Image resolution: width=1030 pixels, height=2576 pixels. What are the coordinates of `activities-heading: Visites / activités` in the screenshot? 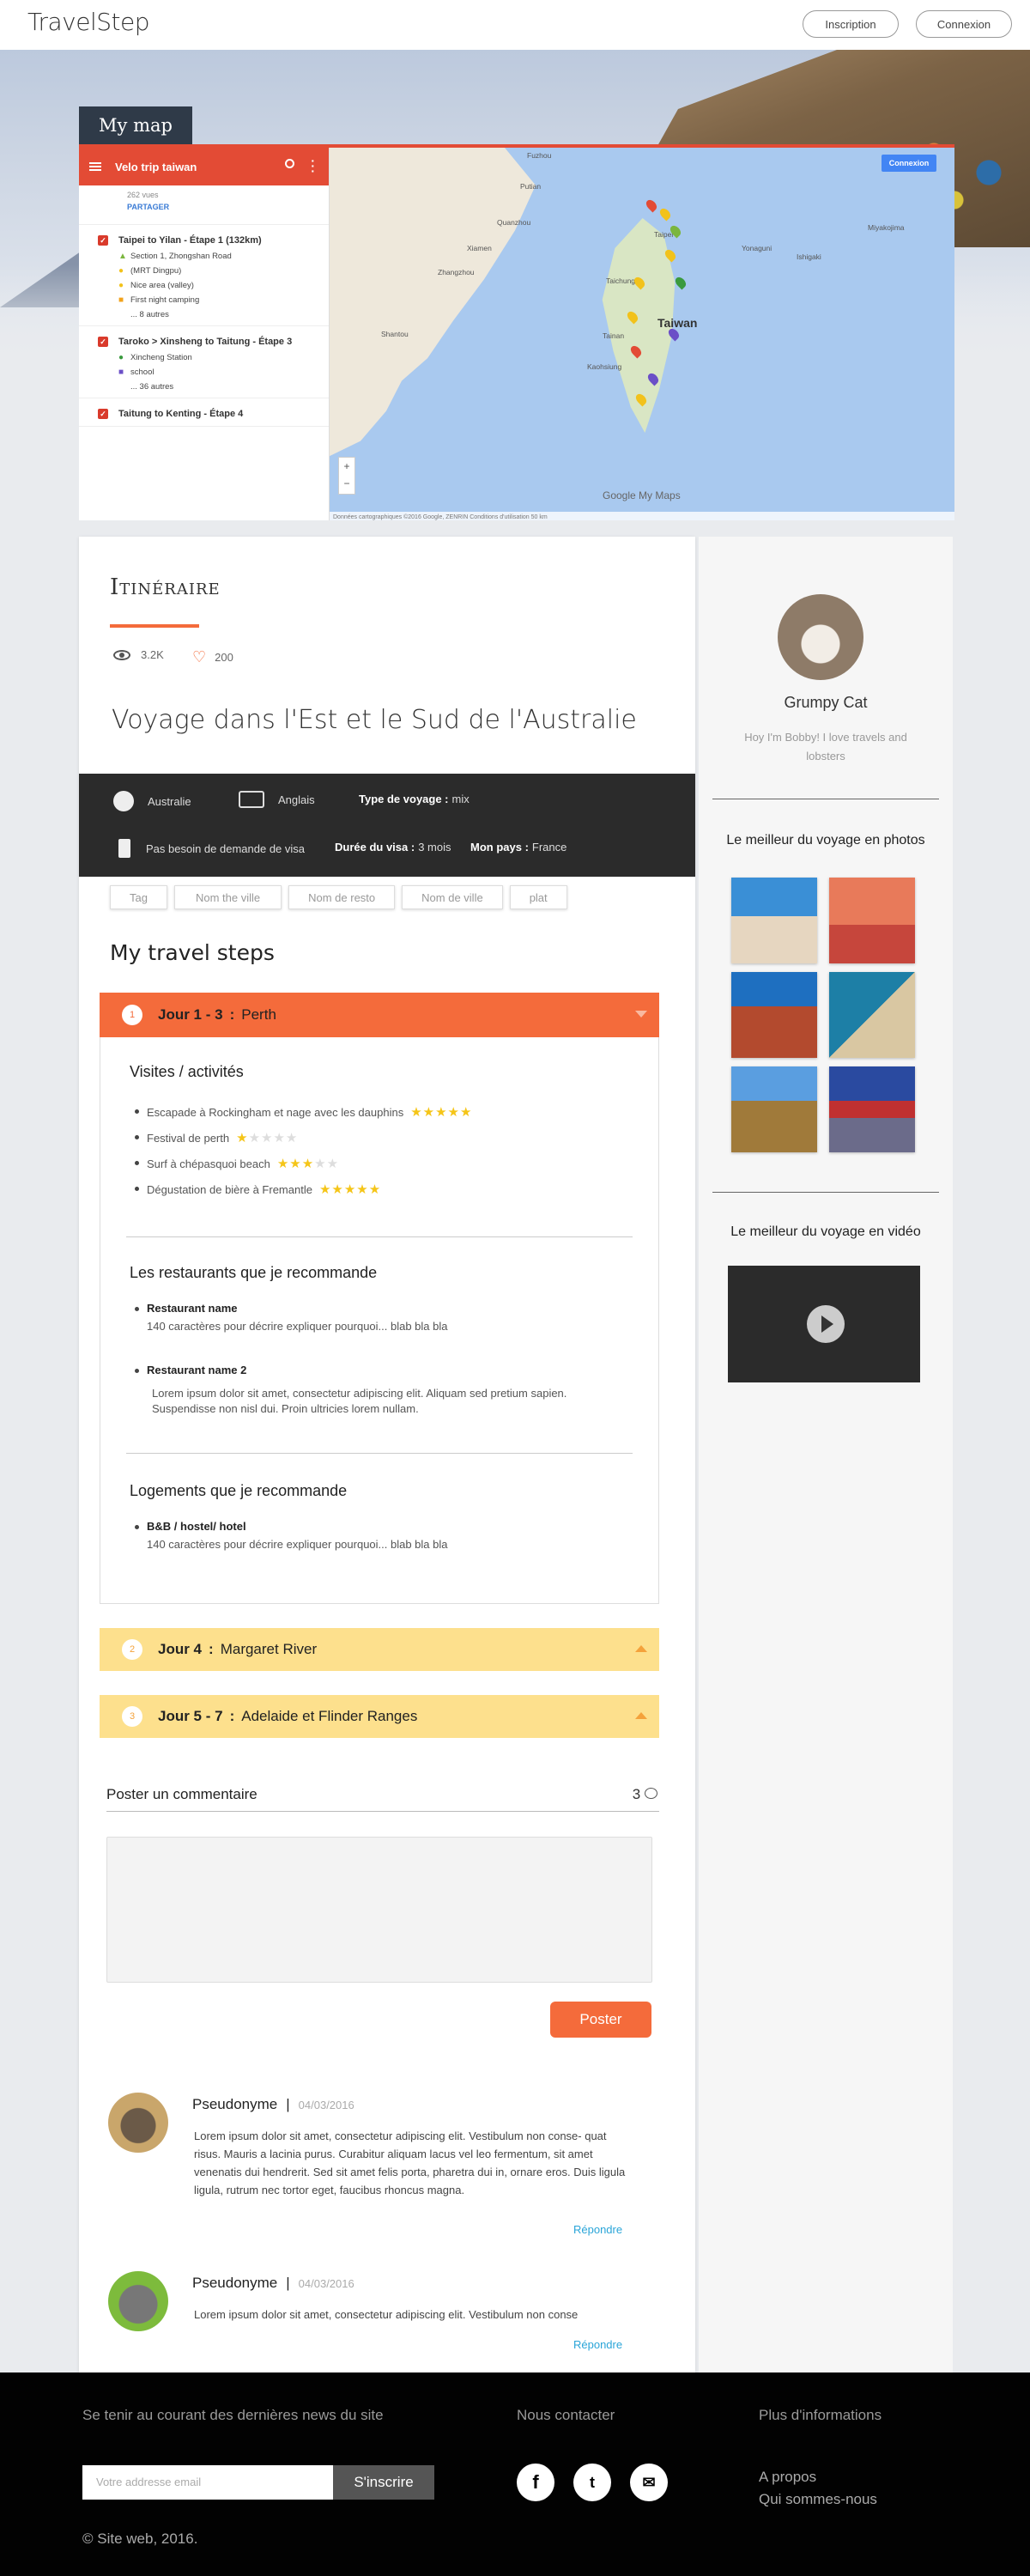 It's located at (187, 1071).